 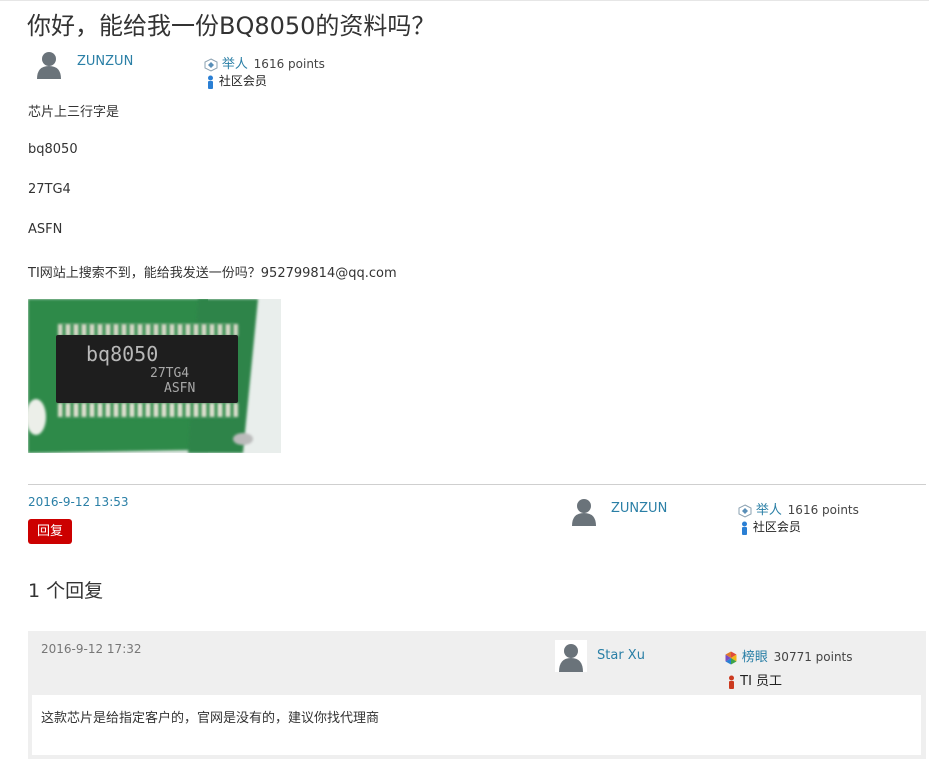 I want to click on reply-author-role: TI 员工, so click(x=754, y=679).